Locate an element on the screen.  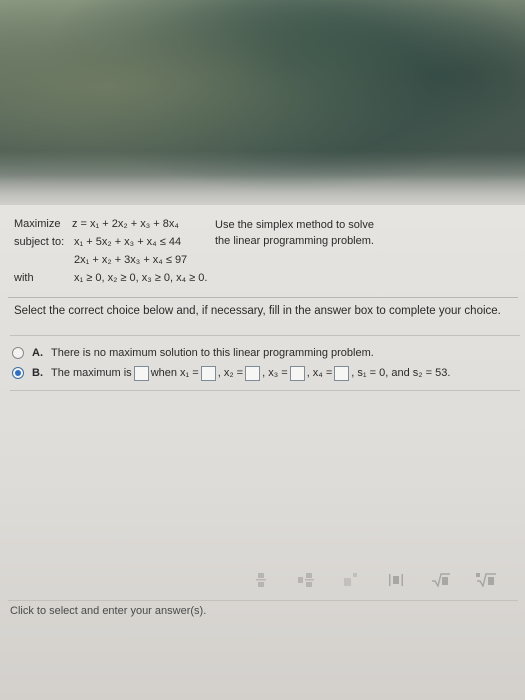
absolute-value-icon is located at coordinates (396, 580).